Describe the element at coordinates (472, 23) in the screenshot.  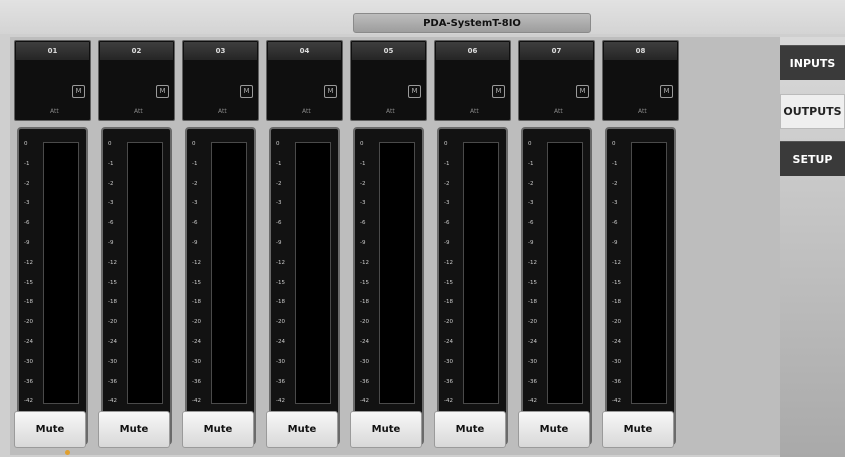
I see `device-title: PDA-SystemT-8IO` at that location.